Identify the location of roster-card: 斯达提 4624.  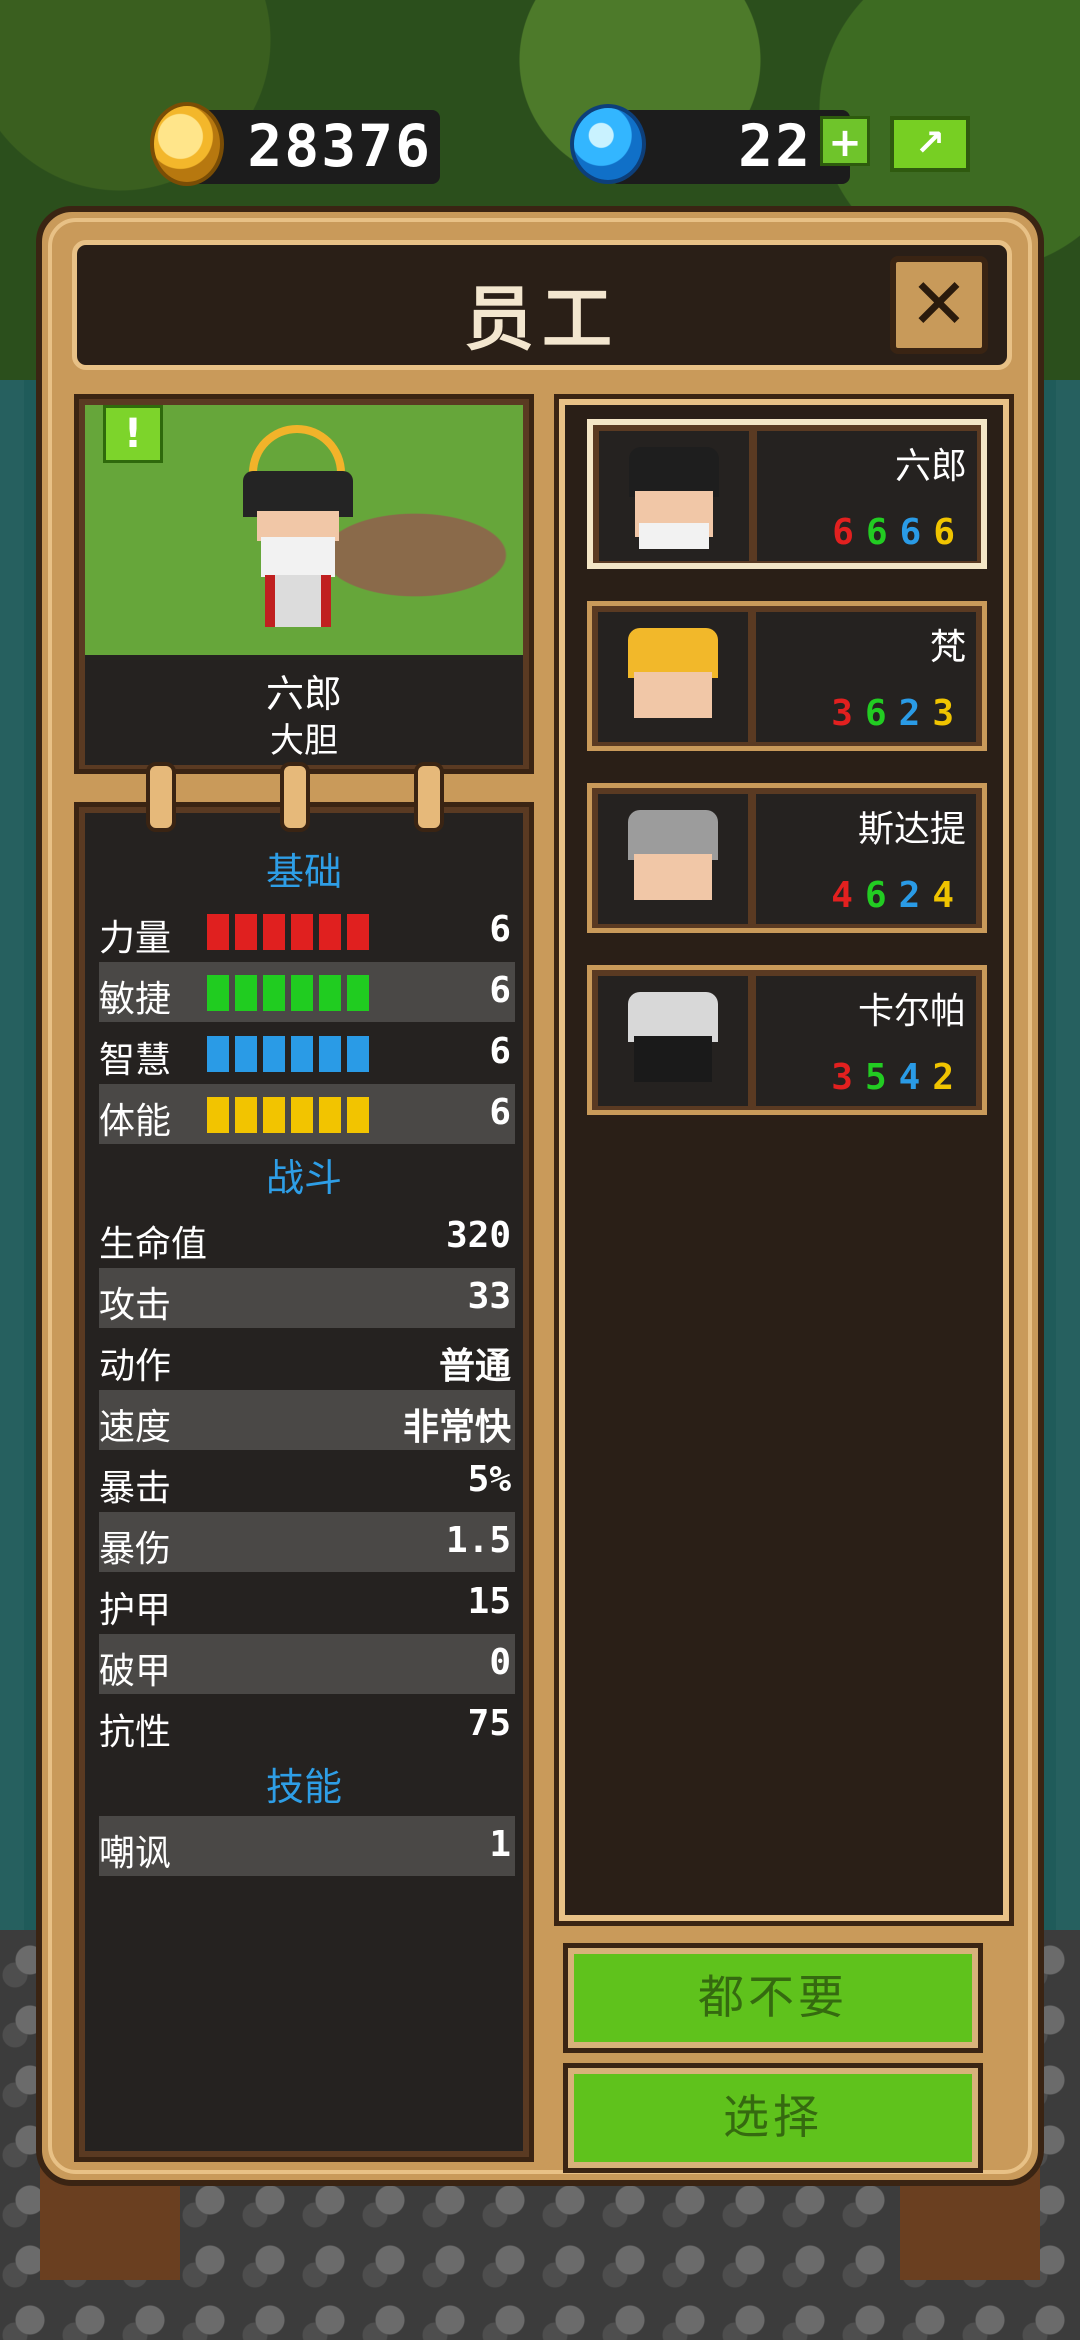
(787, 858).